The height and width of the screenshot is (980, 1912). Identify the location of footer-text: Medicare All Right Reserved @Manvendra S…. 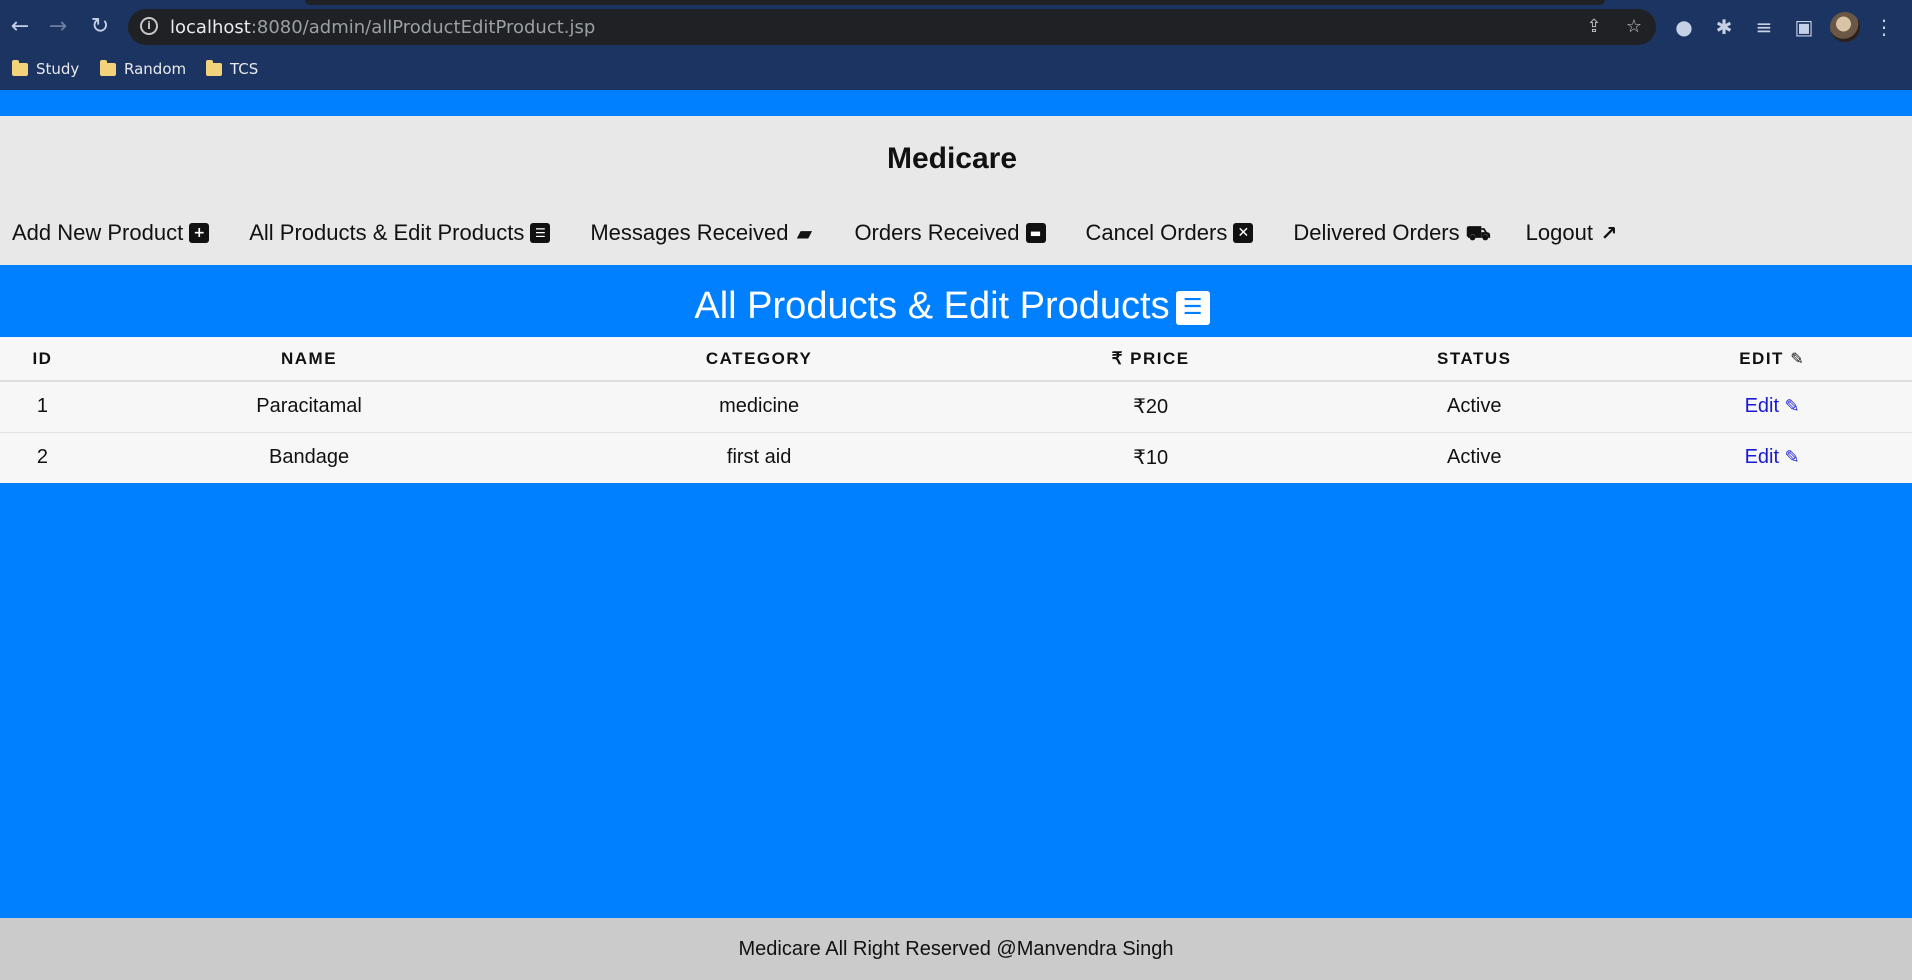
(956, 949).